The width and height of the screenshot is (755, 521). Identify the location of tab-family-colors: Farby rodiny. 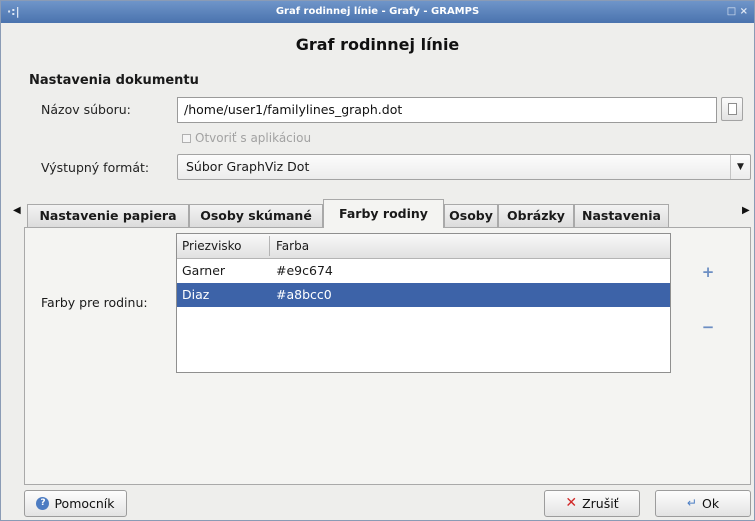
(383, 213).